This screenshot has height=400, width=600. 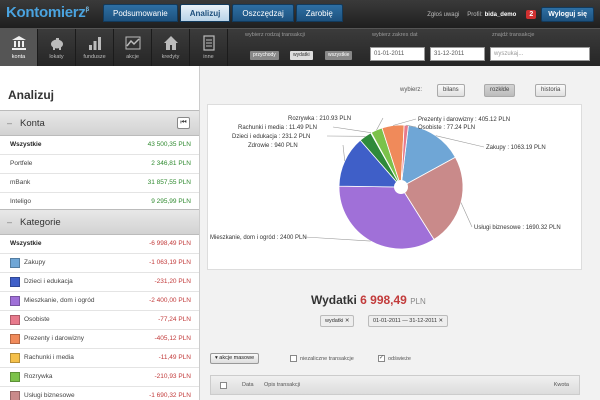 I want to click on col-date: Data, so click(x=248, y=385).